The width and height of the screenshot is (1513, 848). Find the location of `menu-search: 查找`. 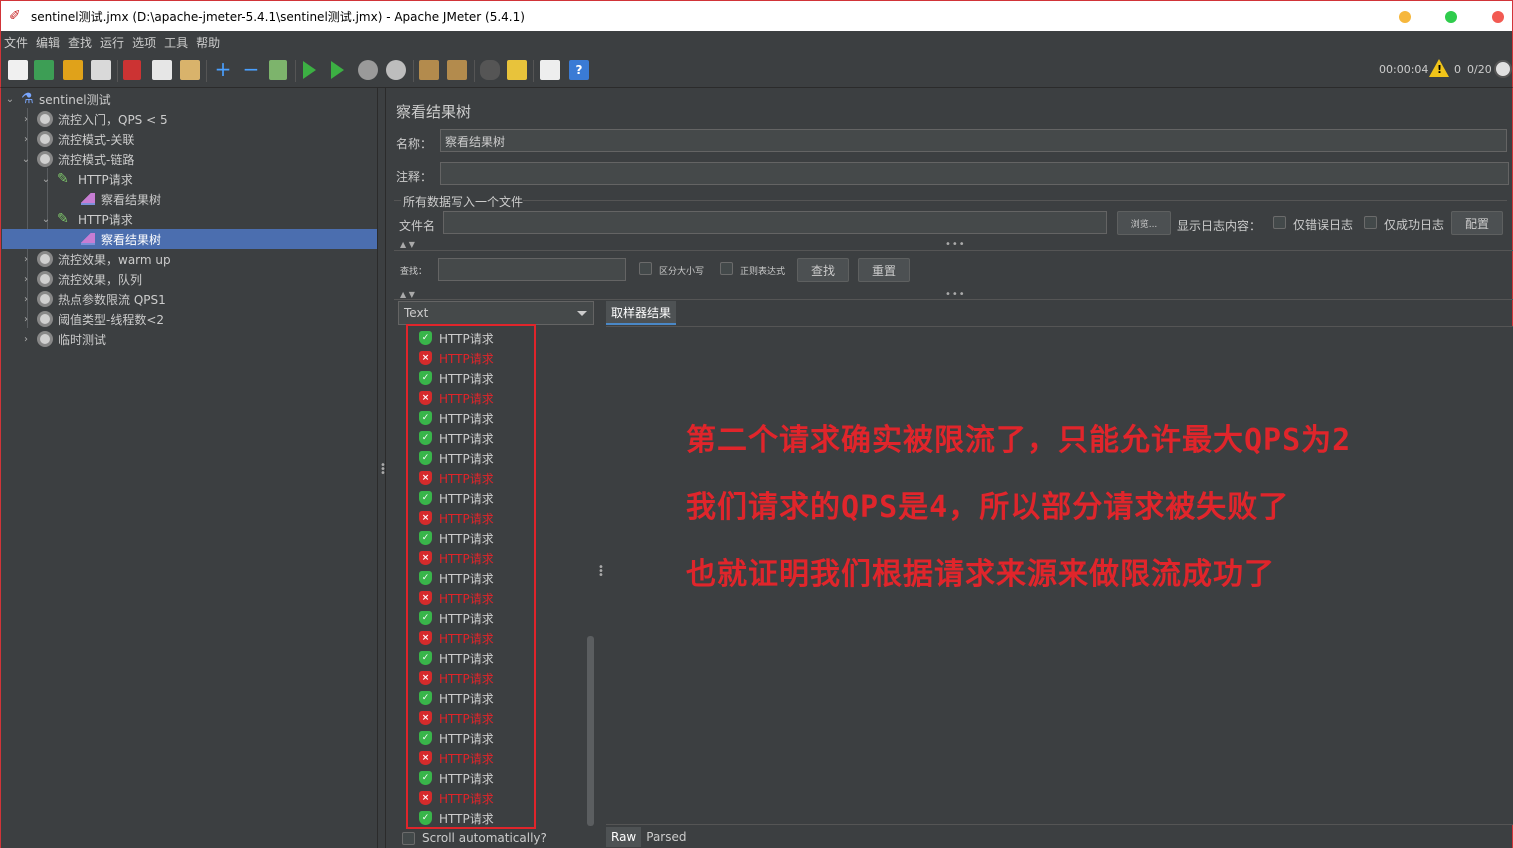

menu-search: 查找 is located at coordinates (80, 42).